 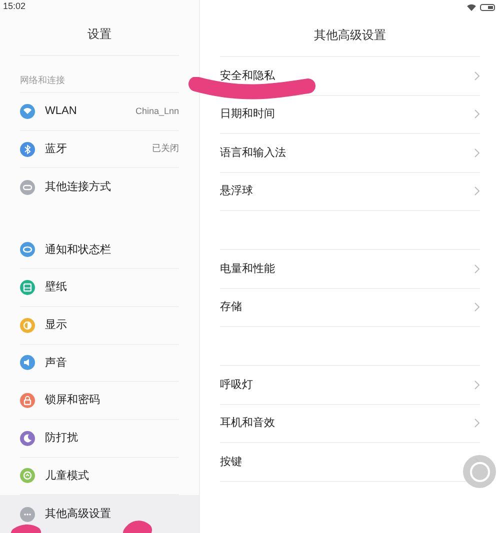 What do you see at coordinates (61, 112) in the screenshot?
I see `item-label: WLAN` at bounding box center [61, 112].